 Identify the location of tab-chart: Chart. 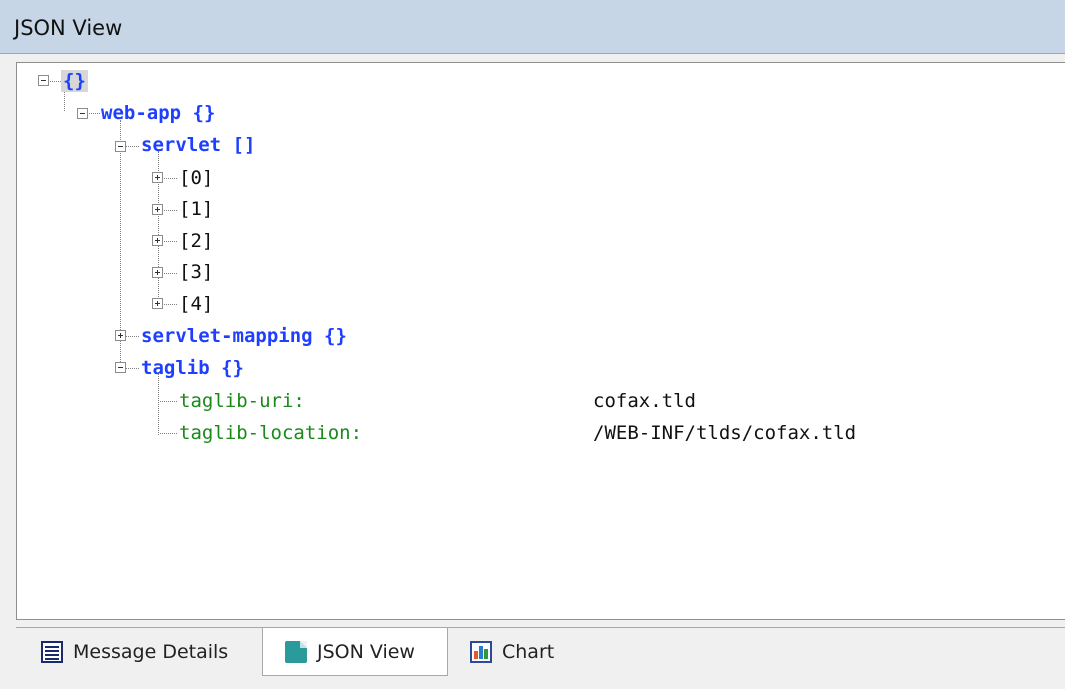
(540, 652).